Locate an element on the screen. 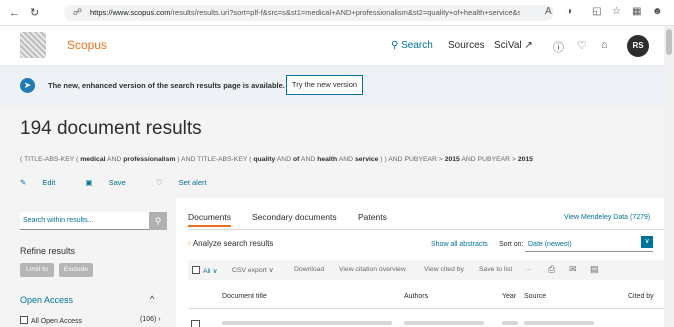  brand-name: Scopus is located at coordinates (87, 45).